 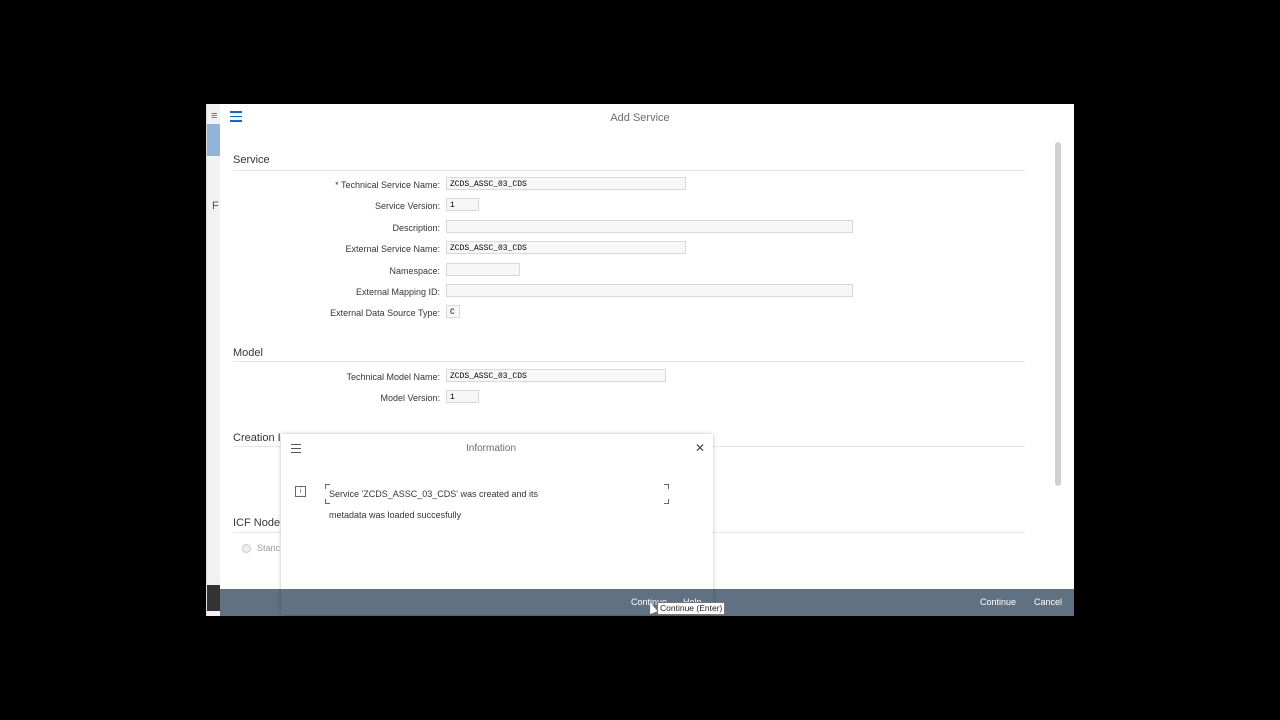 What do you see at coordinates (407, 206) in the screenshot?
I see `service-version-label: Service Version:` at bounding box center [407, 206].